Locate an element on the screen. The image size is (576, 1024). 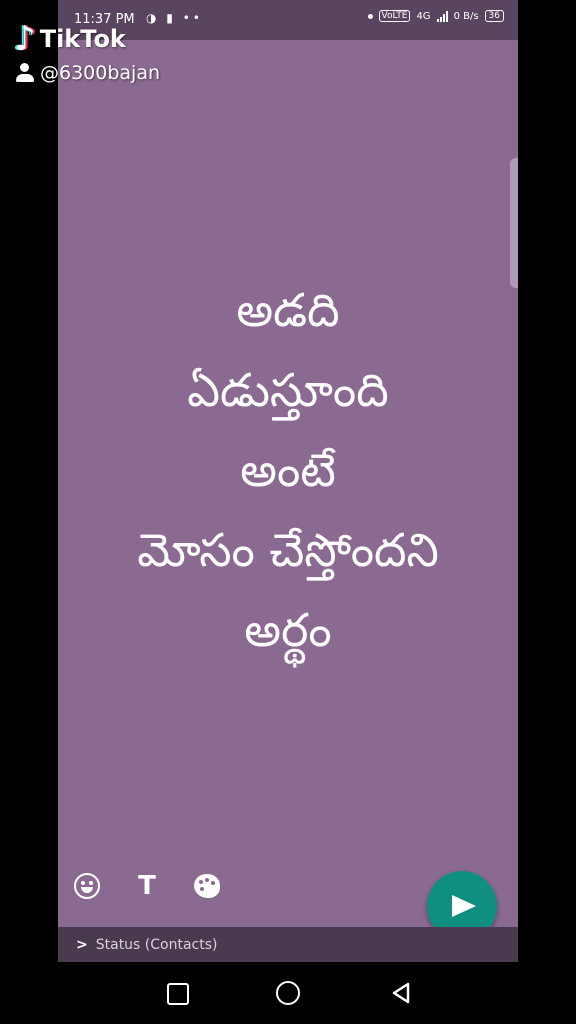
emoji-icon is located at coordinates (87, 886).